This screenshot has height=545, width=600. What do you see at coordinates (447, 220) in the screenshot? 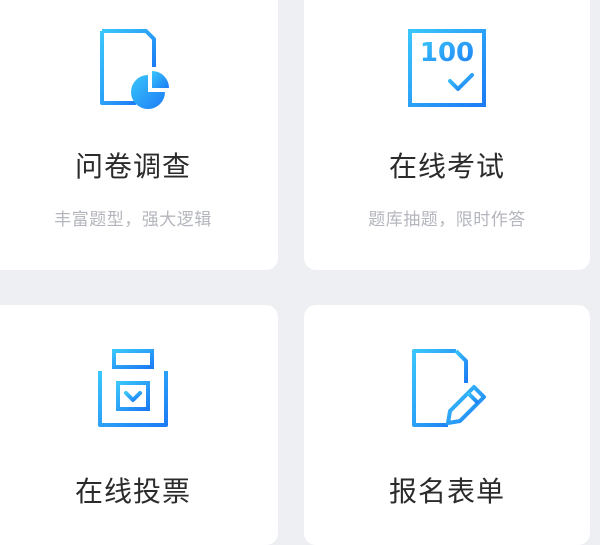
I see `card-description: 题库抽题，限时作答` at bounding box center [447, 220].